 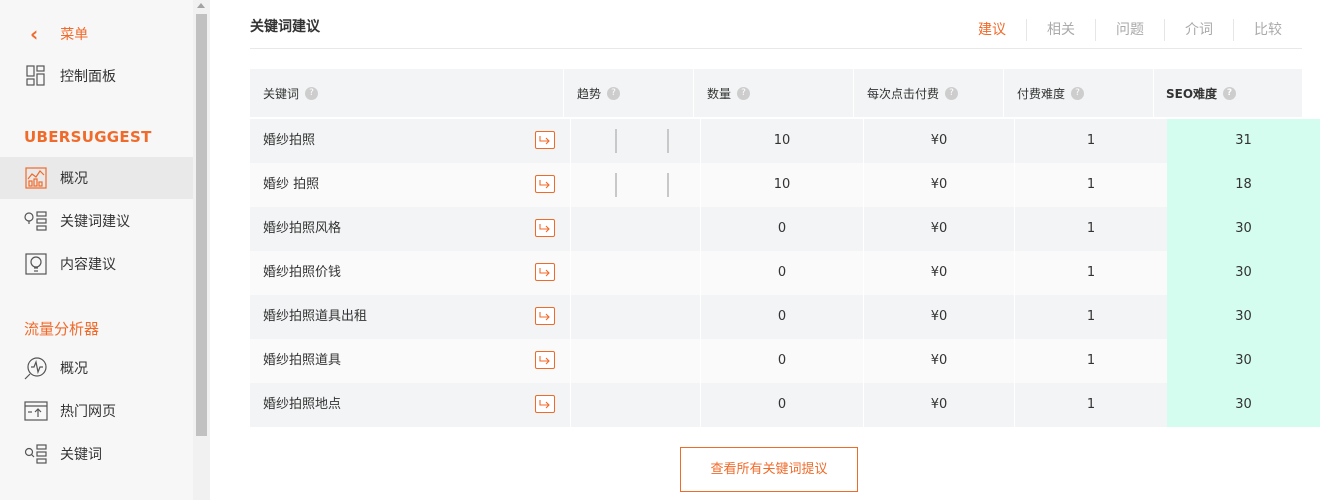 I want to click on sidebar-scrollbar, so click(x=201, y=250).